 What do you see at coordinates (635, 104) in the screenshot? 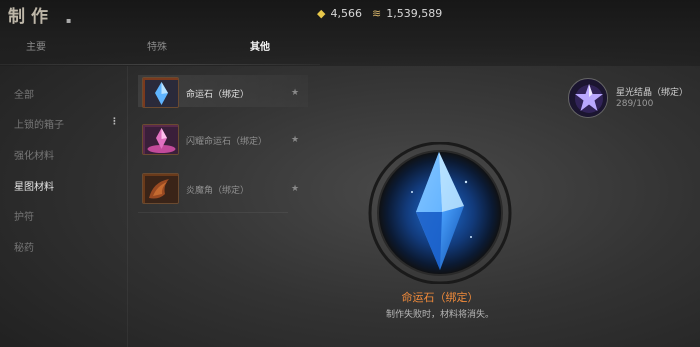
I see `material-count: 289/100` at bounding box center [635, 104].